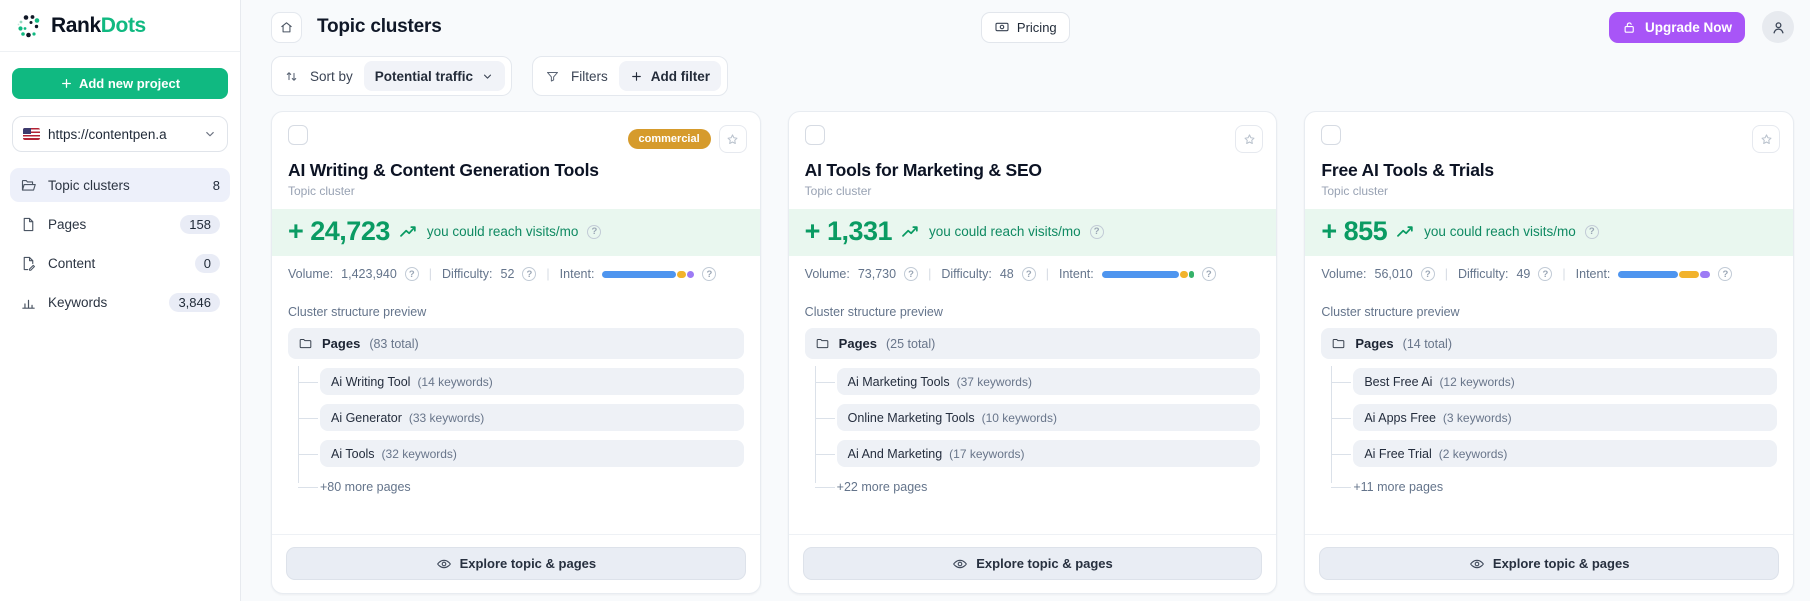  I want to click on sort-by-label: Sort by, so click(331, 76).